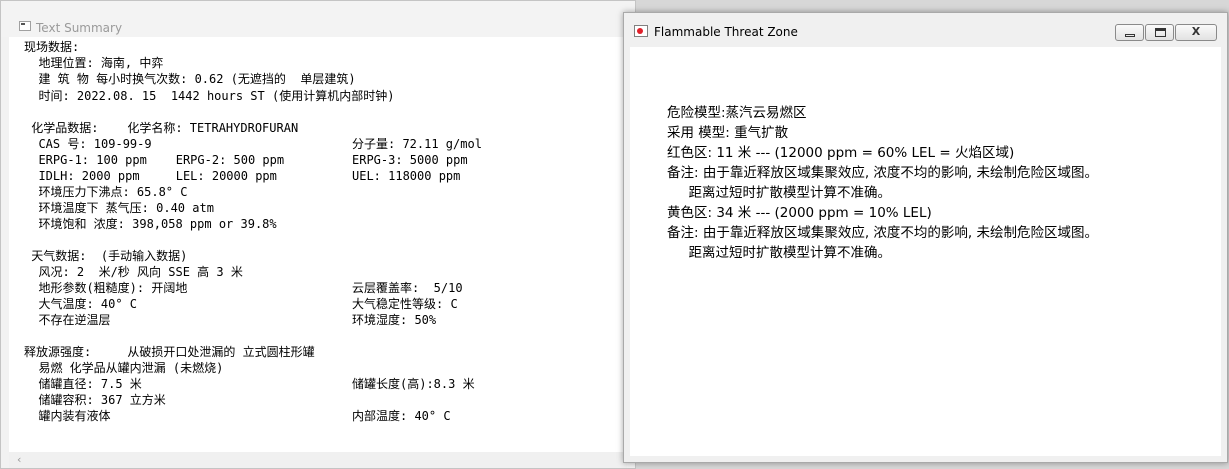 Image resolution: width=1229 pixels, height=469 pixels. What do you see at coordinates (119, 208) in the screenshot?
I see `vapor-pressure-line: 环境温度下 蒸气压: 0.40 atm` at bounding box center [119, 208].